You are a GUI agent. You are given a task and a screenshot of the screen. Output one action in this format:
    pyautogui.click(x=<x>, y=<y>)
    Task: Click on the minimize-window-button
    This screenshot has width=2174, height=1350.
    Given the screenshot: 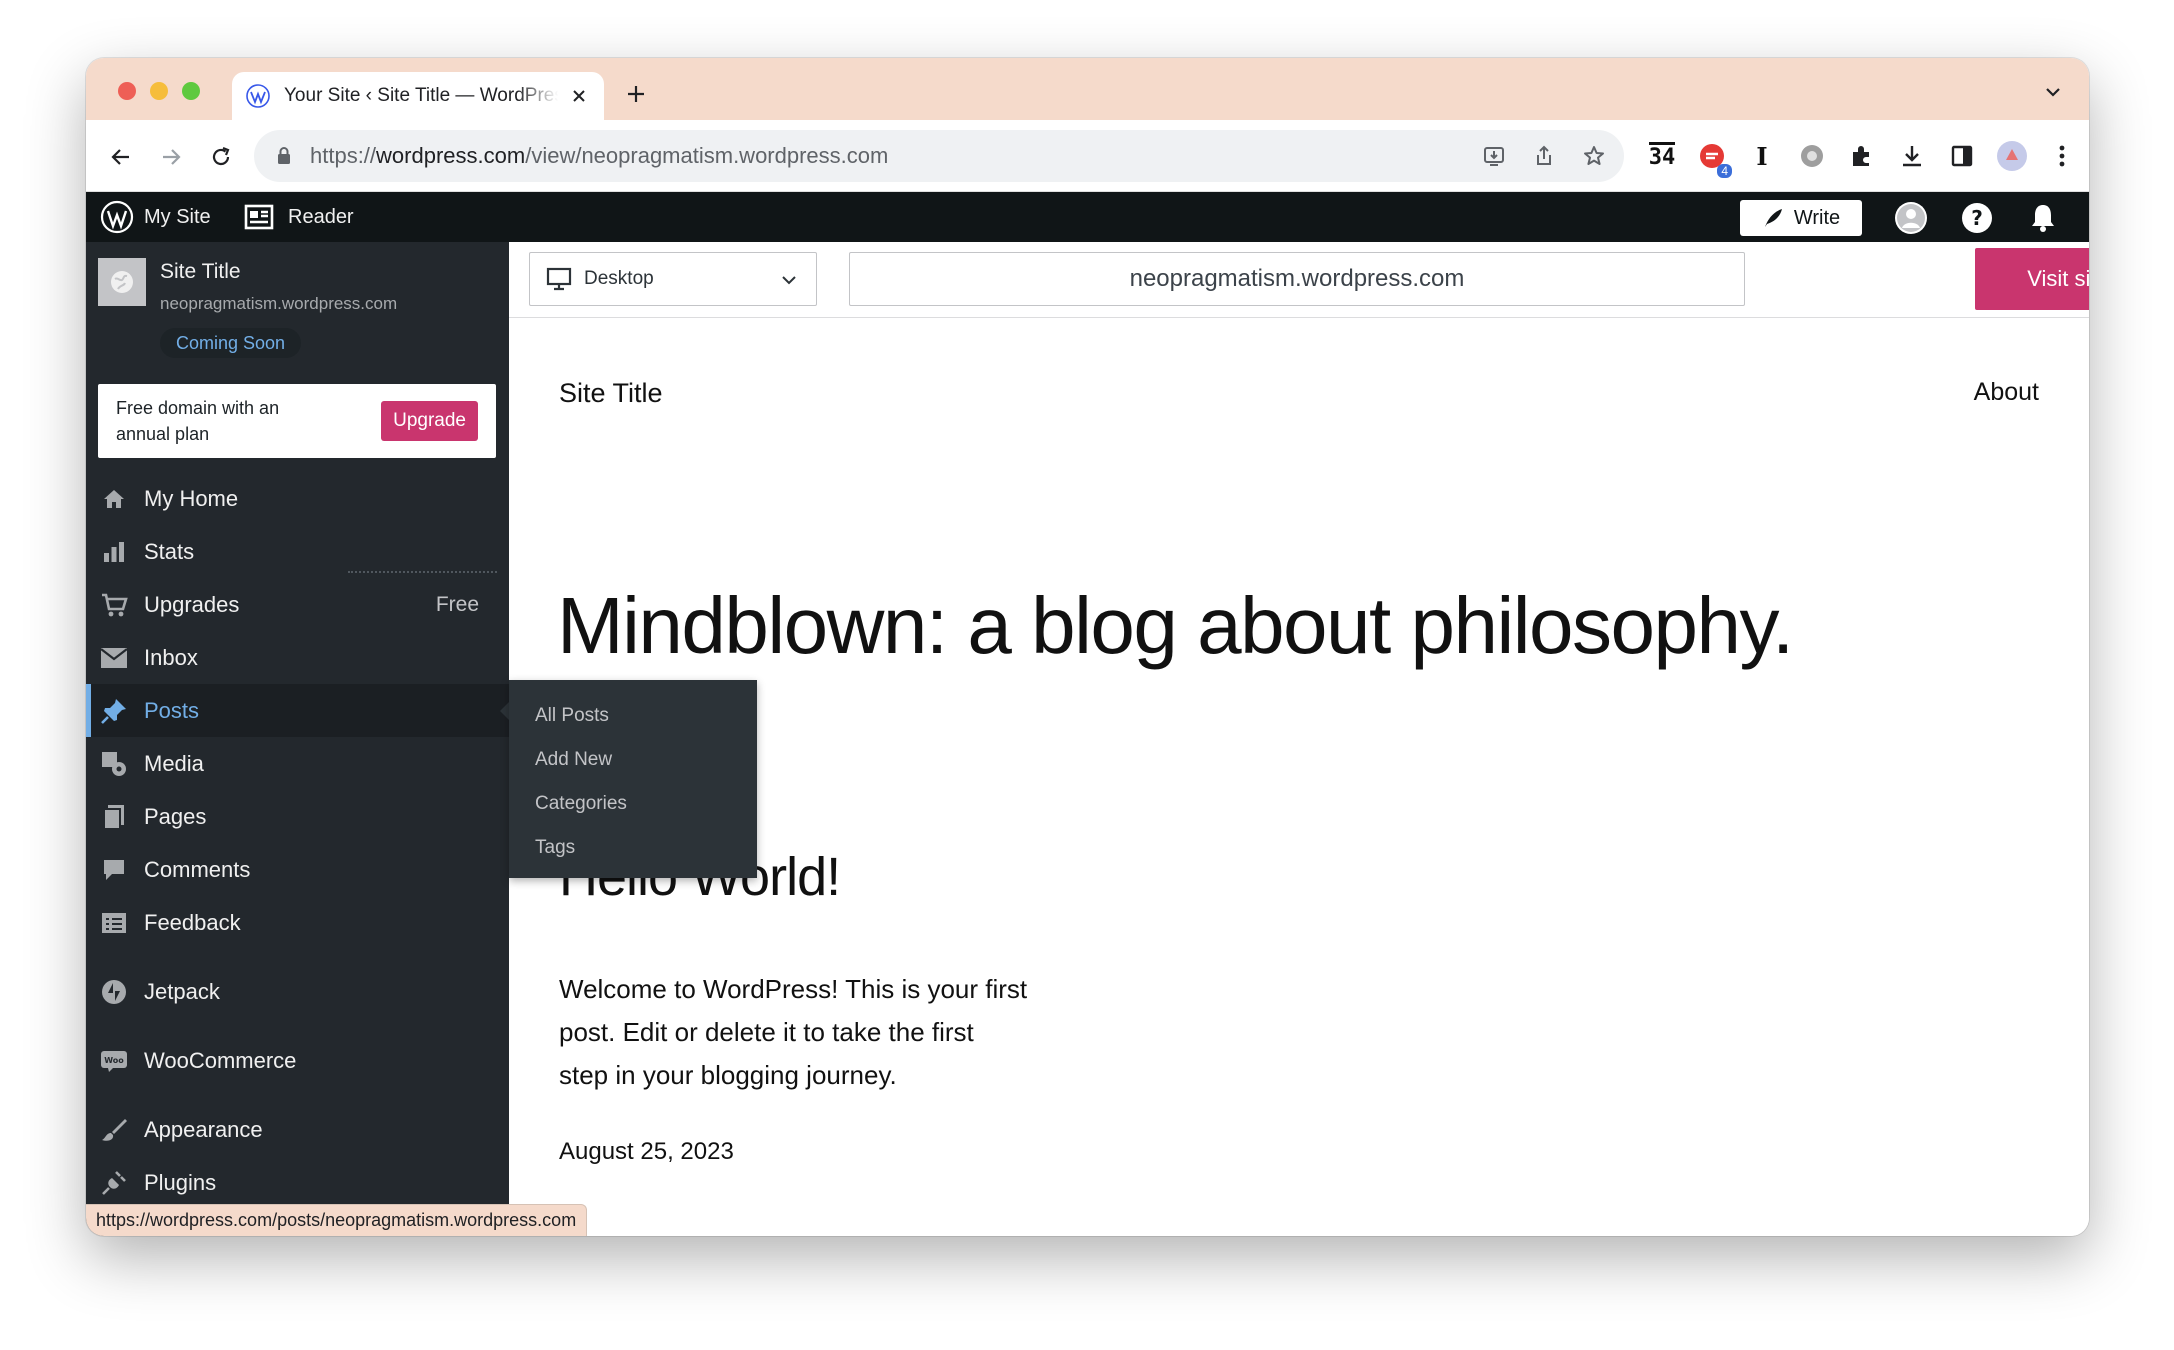 What is the action you would take?
    pyautogui.click(x=159, y=91)
    